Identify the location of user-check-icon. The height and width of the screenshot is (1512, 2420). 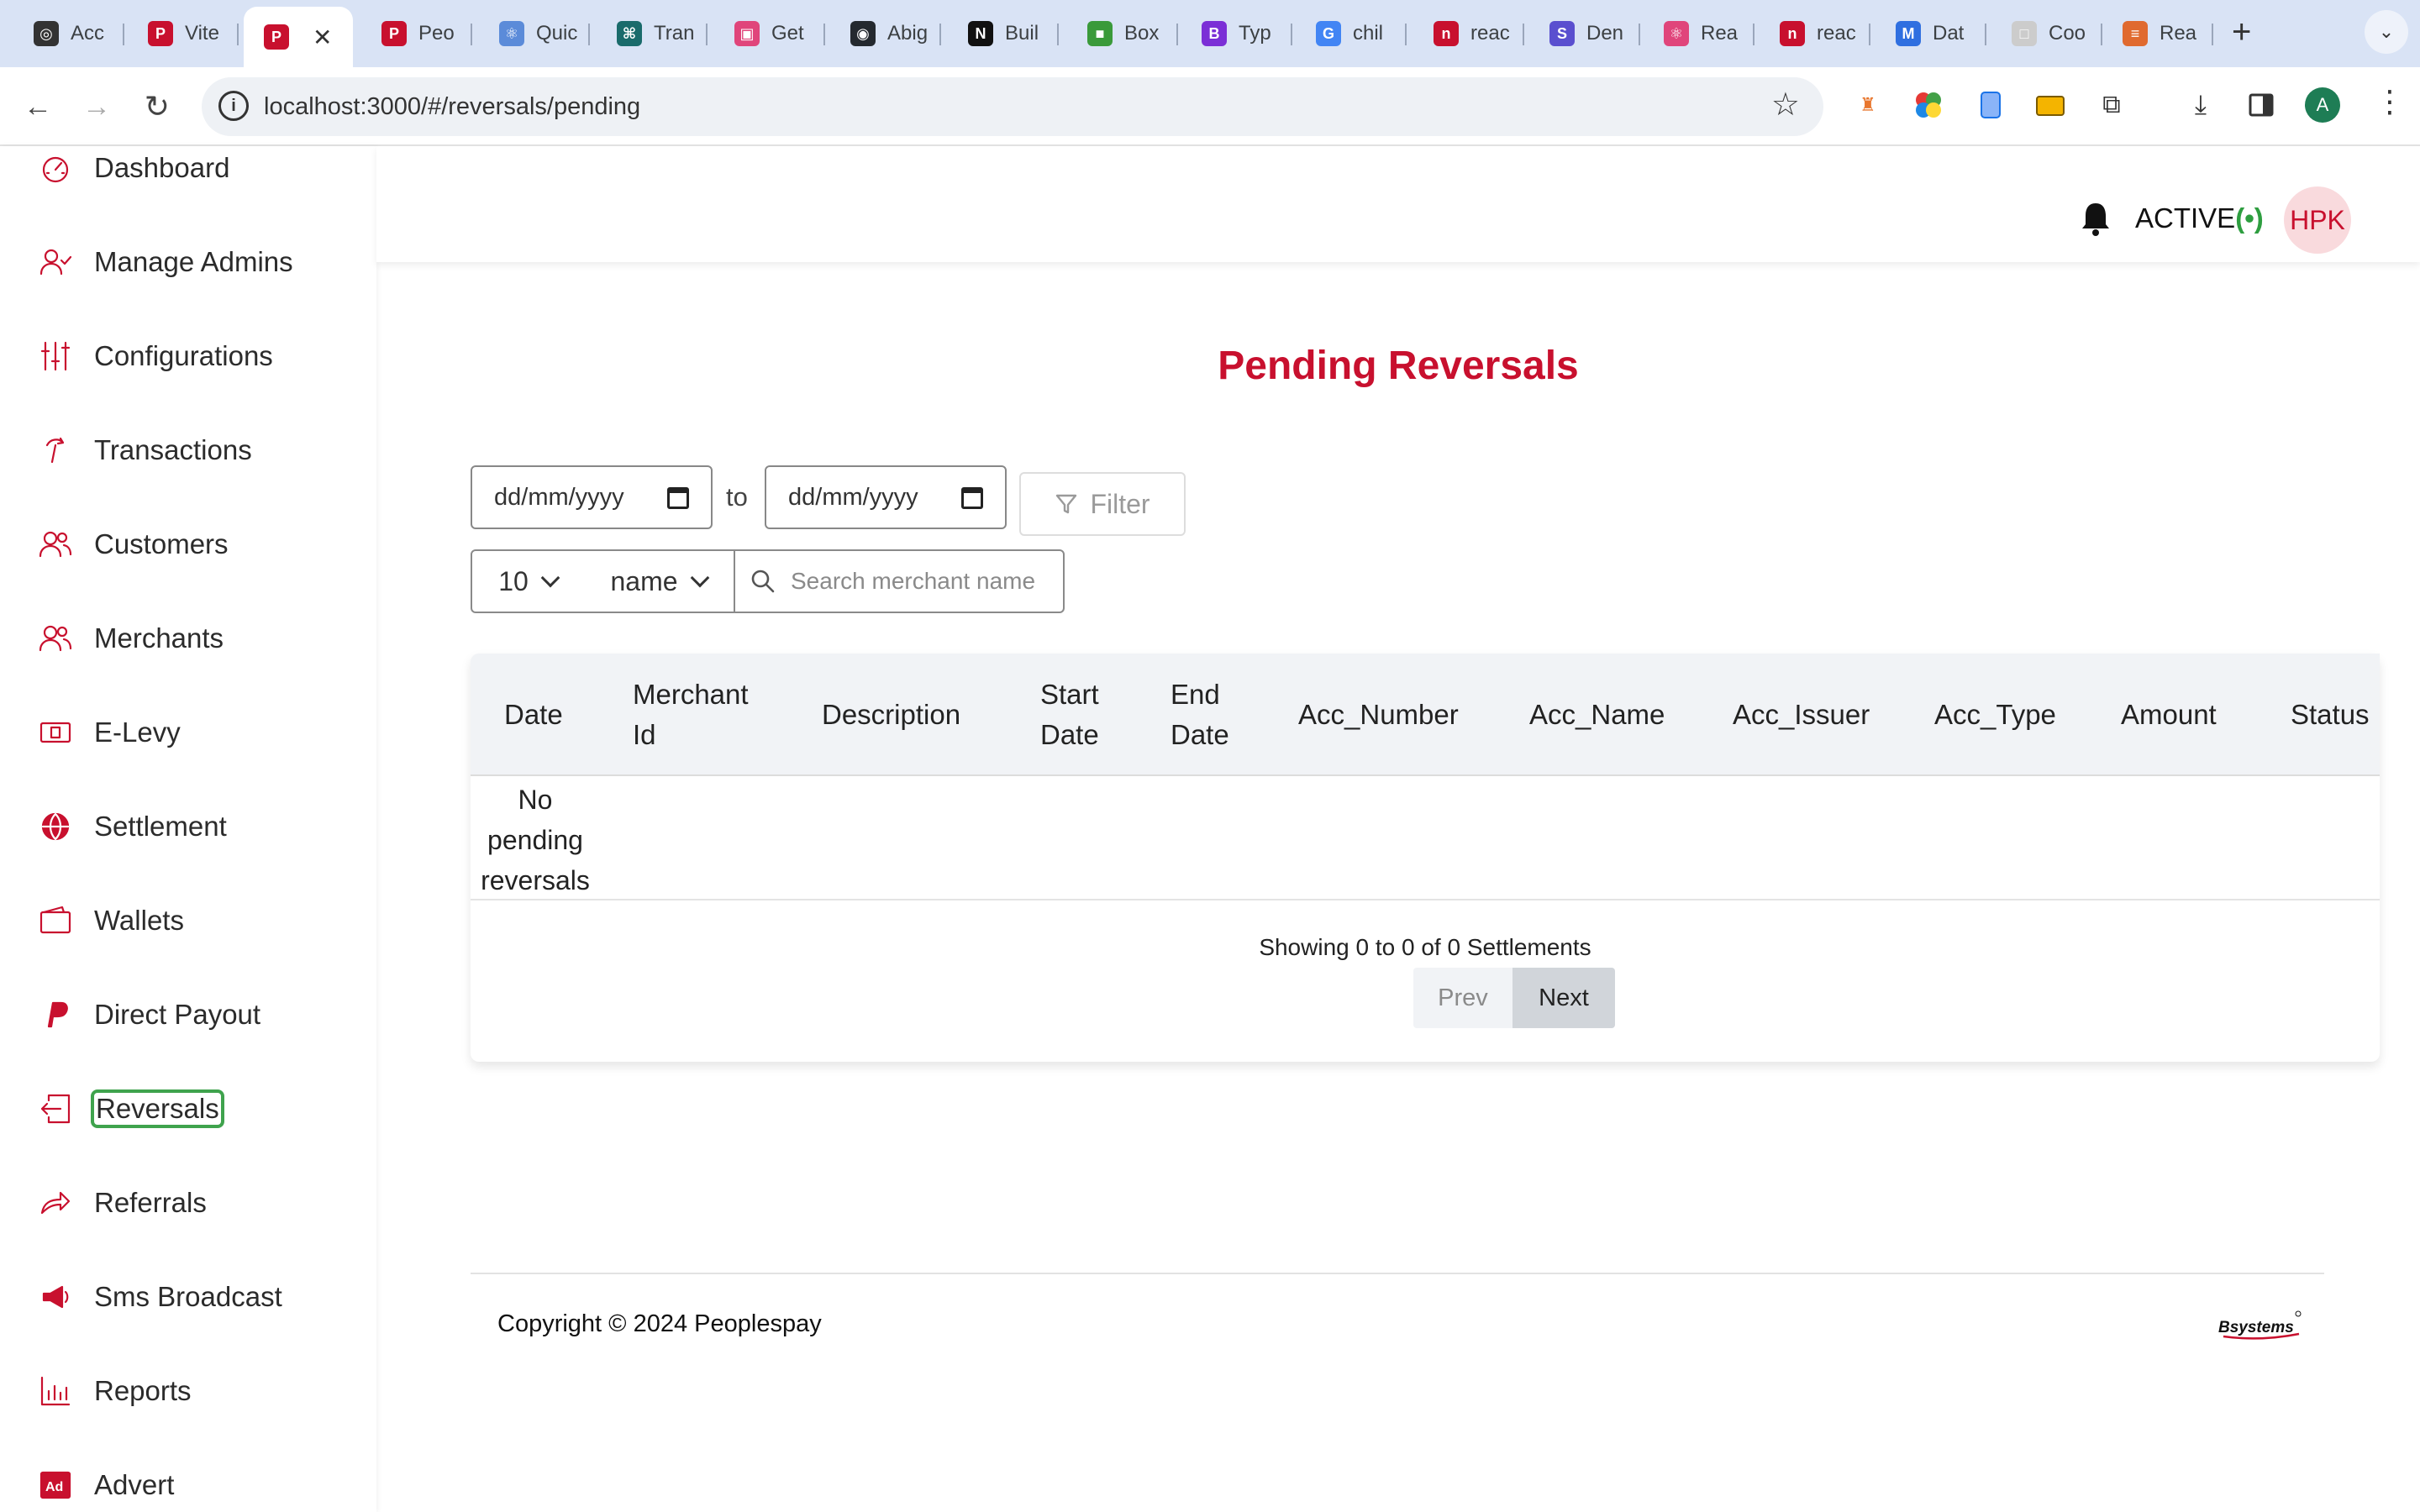
(55, 262).